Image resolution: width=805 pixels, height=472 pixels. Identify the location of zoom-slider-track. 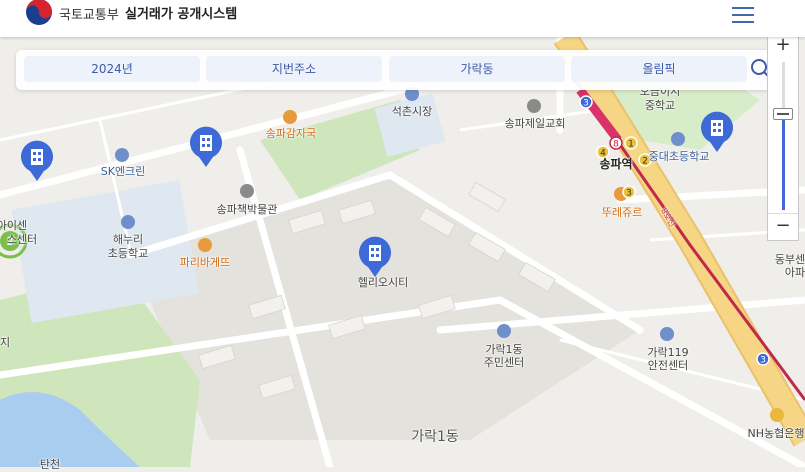
(783, 136).